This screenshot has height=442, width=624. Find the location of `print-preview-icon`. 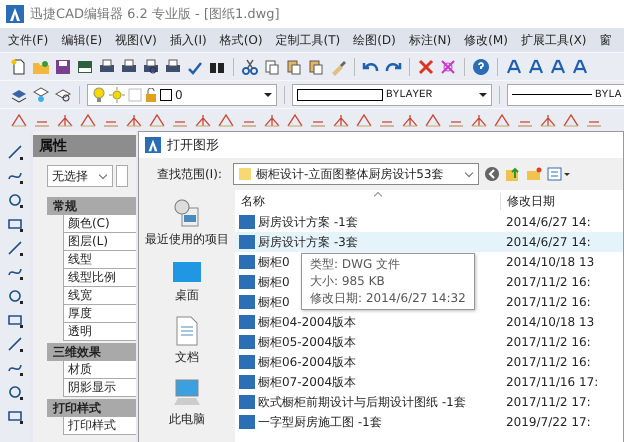

print-preview-icon is located at coordinates (151, 67).